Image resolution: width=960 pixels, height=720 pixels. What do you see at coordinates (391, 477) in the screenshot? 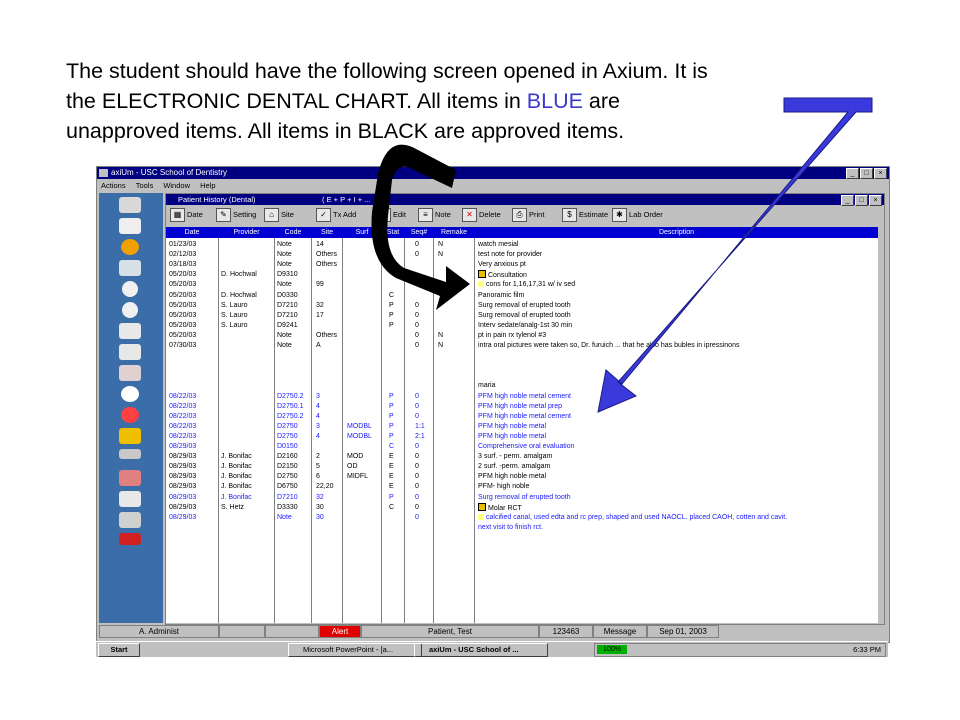
I see `cell-stat: E` at bounding box center [391, 477].